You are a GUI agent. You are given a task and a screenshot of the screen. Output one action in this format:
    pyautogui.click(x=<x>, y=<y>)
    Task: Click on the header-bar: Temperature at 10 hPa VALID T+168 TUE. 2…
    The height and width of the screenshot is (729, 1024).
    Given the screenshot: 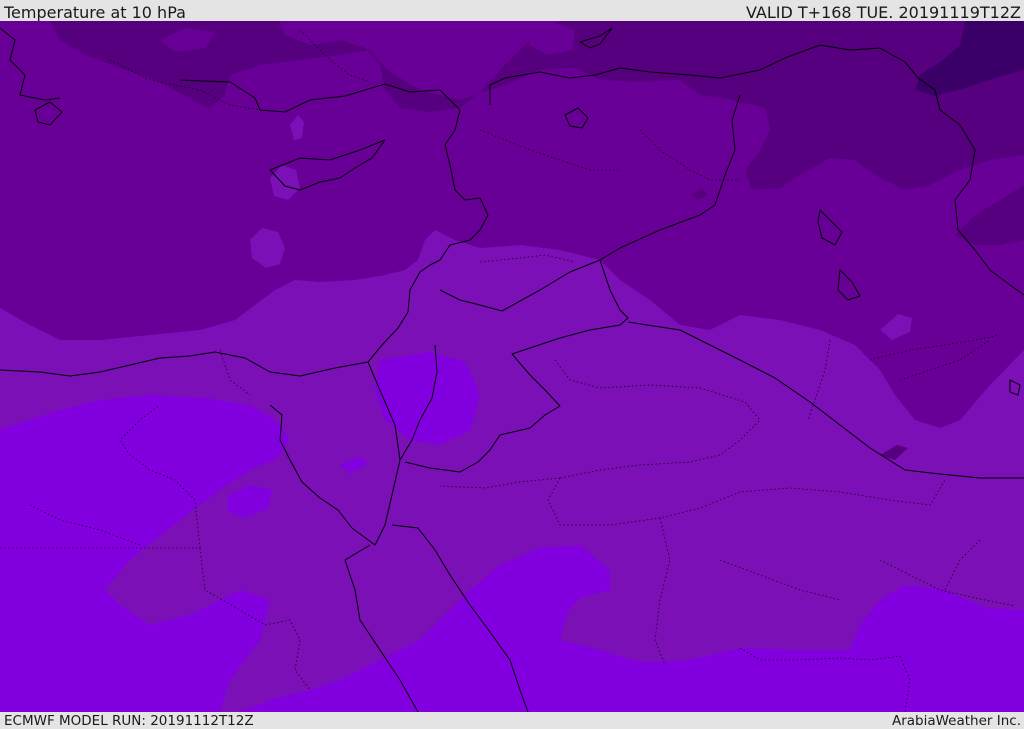 What is the action you would take?
    pyautogui.click(x=512, y=10)
    